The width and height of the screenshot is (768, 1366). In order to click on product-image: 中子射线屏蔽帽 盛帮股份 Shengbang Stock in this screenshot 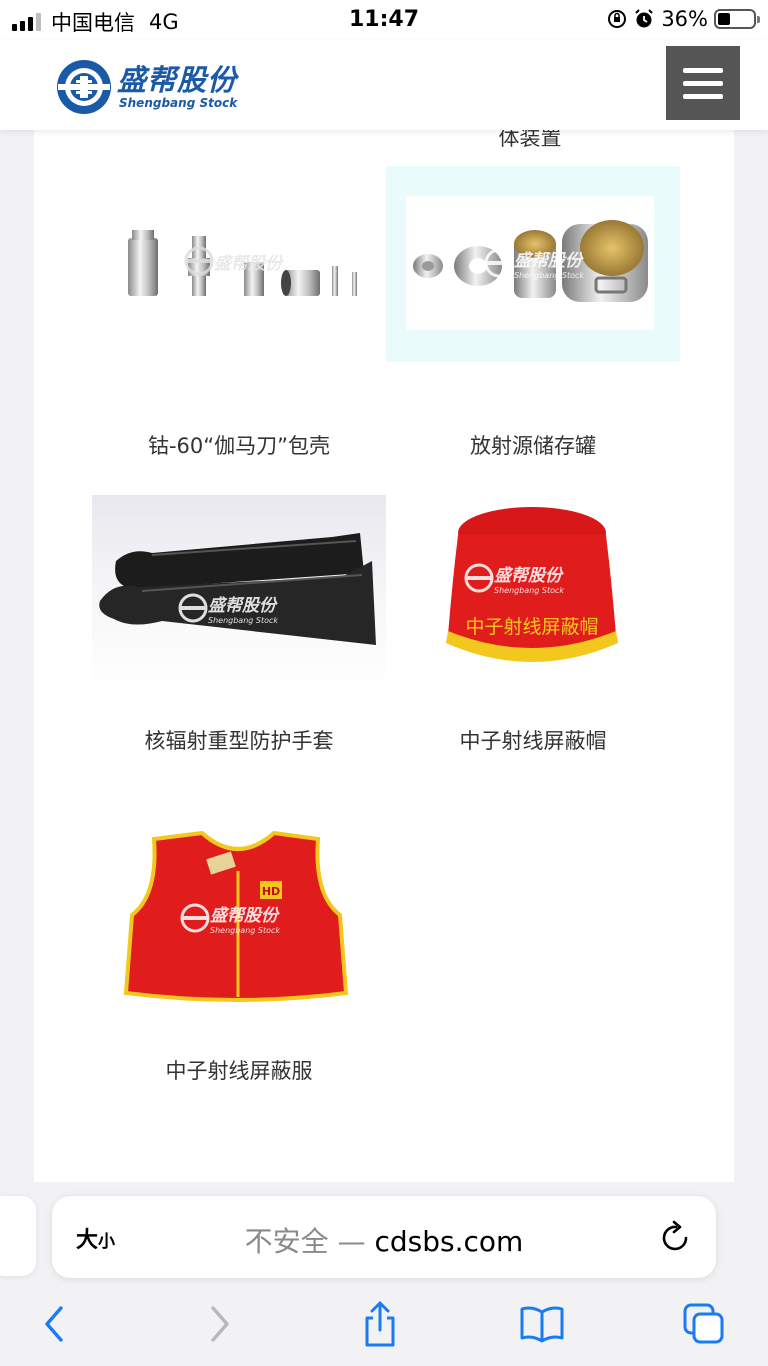, I will do `click(533, 593)`.